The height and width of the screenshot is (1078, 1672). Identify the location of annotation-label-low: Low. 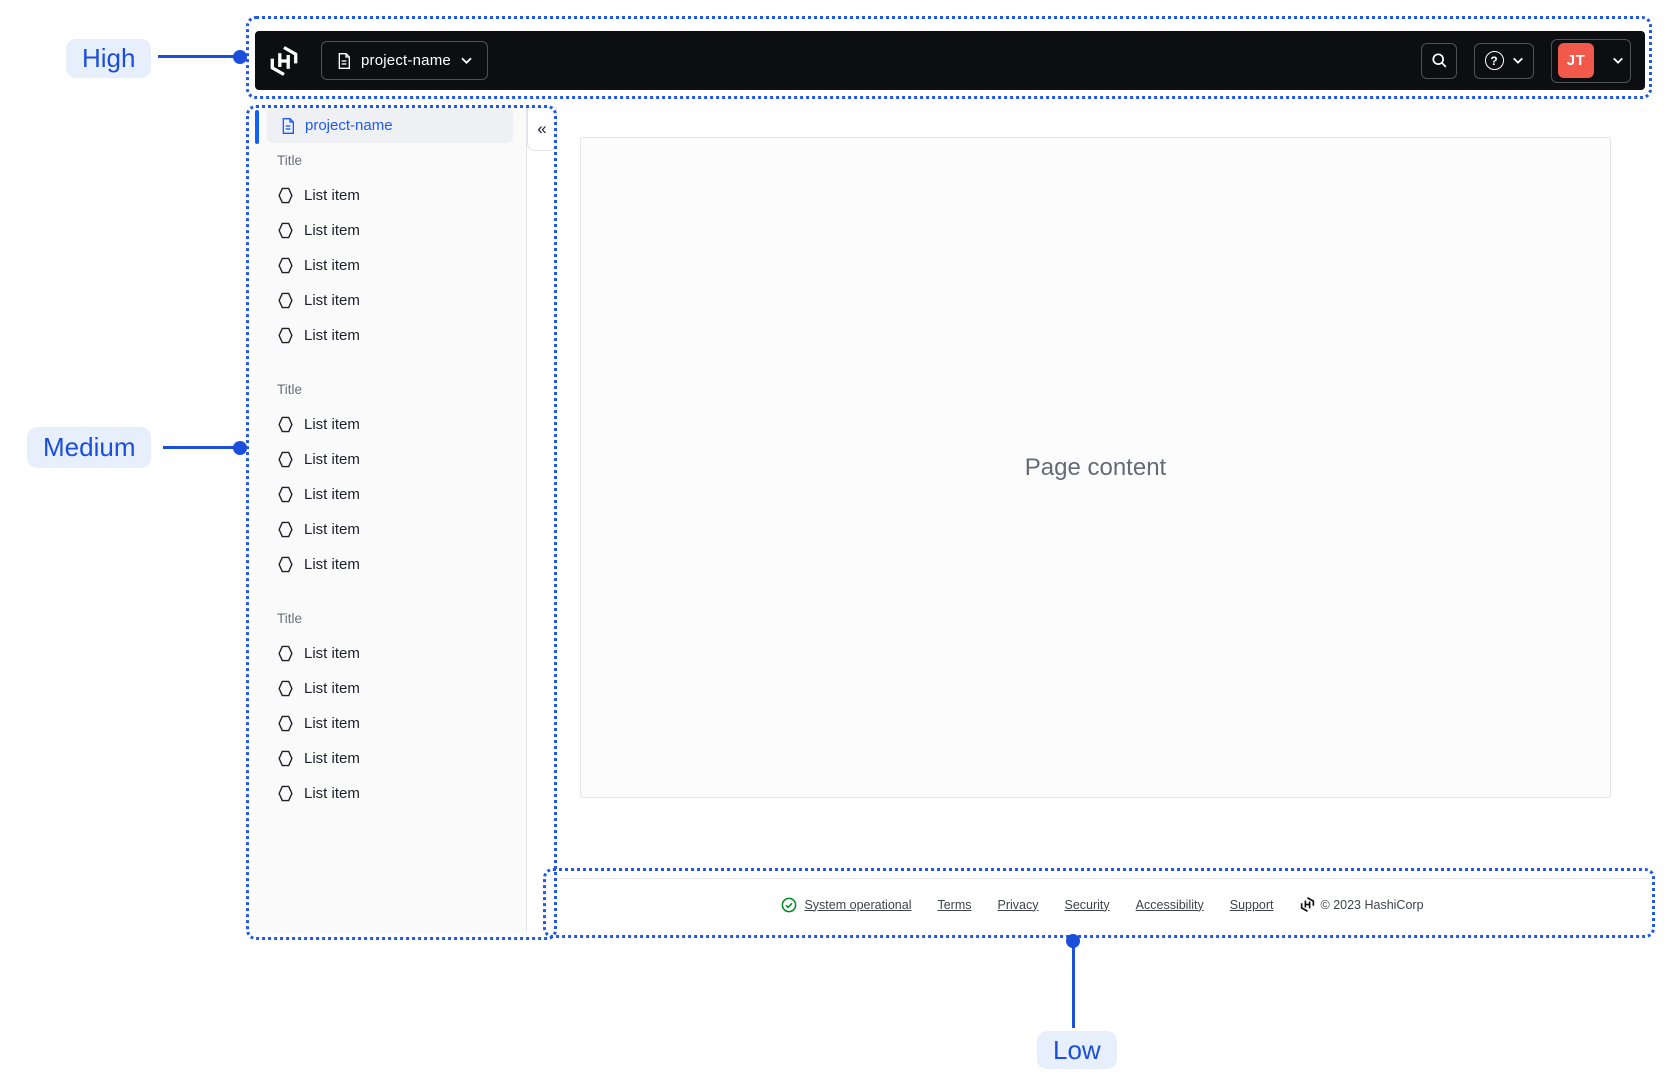
(1077, 1050).